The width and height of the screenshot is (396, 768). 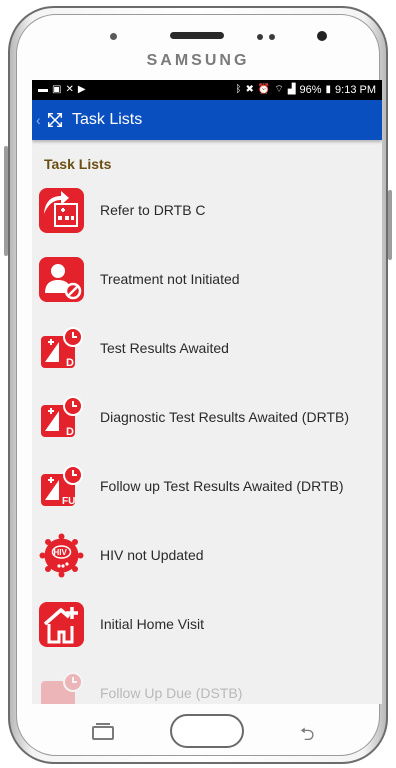 I want to click on battery-percent: 96%, so click(x=310, y=90).